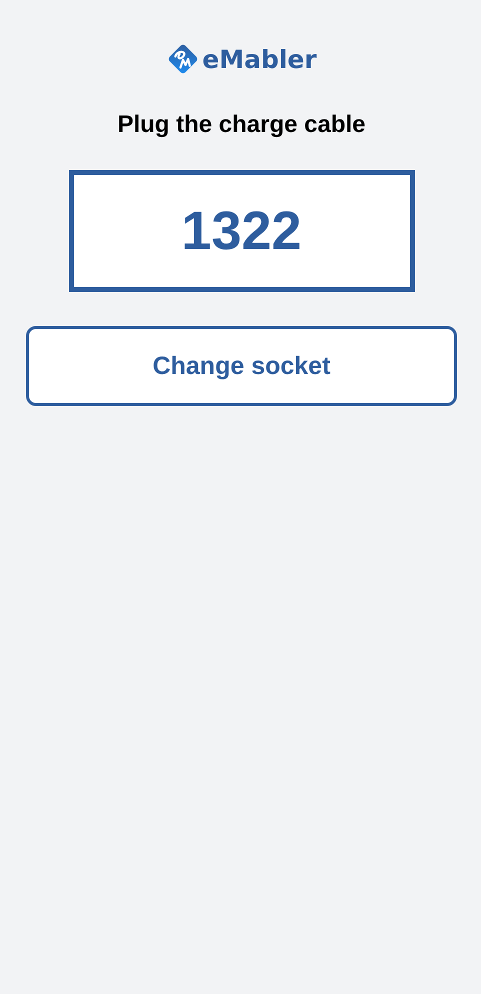 This screenshot has width=481, height=994. Describe the element at coordinates (259, 59) in the screenshot. I see `brand-name: eMabler` at that location.